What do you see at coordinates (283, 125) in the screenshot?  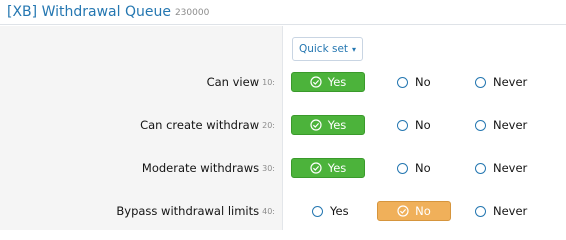 I see `permission-row-can-create-withdraw: Can create withdraw 20: Yes No Never` at bounding box center [283, 125].